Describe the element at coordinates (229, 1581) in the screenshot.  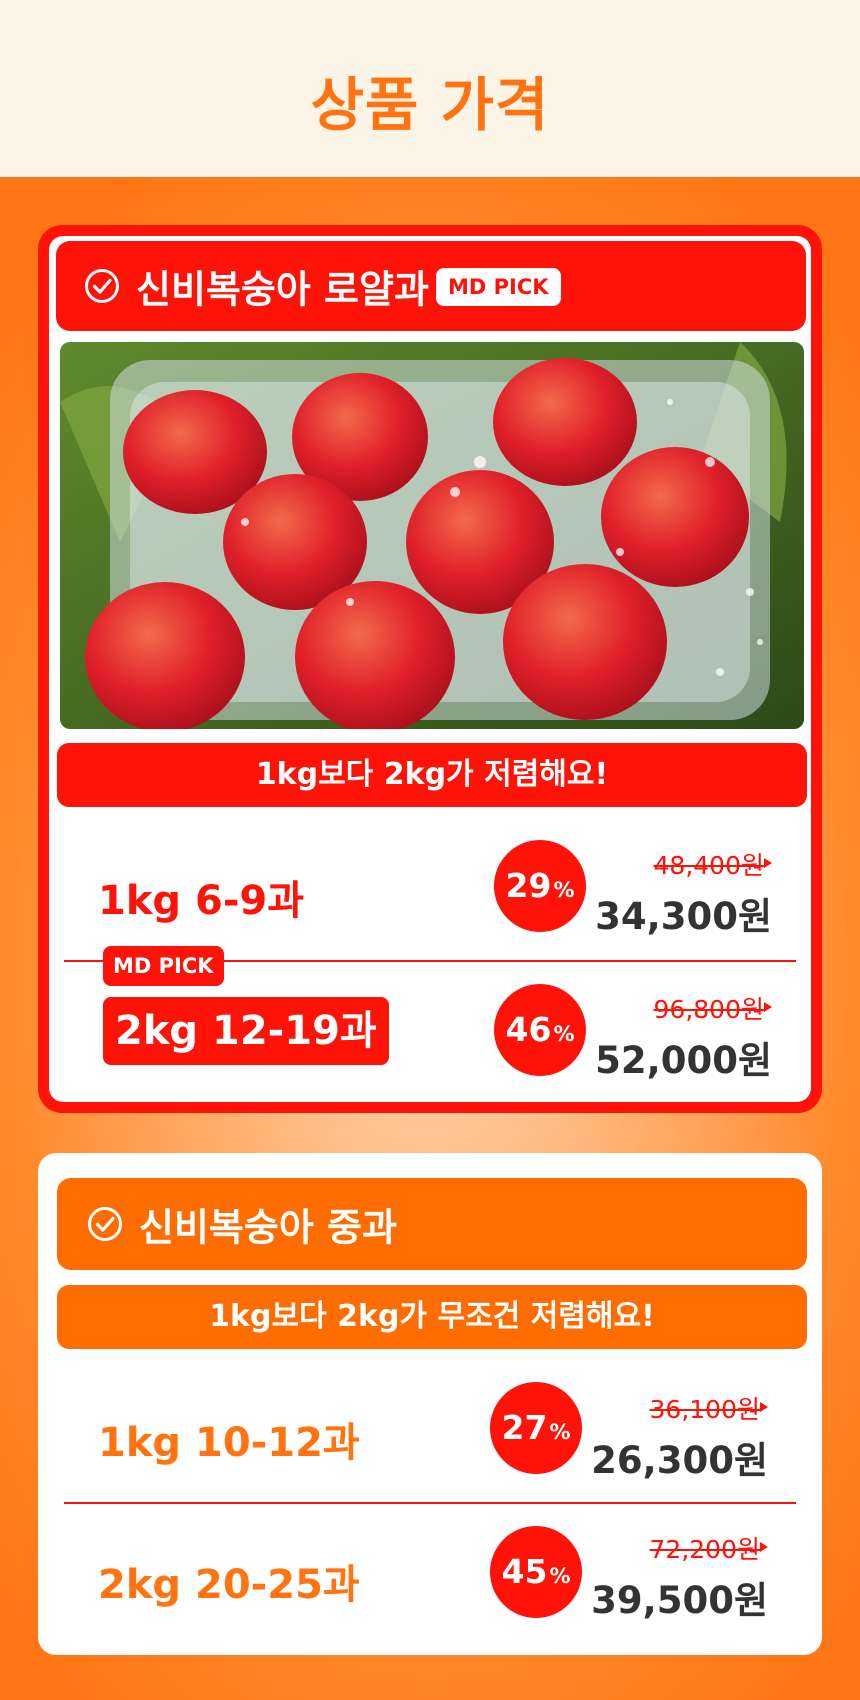
I see `medium-option-2-label: 2kg 20-25과` at that location.